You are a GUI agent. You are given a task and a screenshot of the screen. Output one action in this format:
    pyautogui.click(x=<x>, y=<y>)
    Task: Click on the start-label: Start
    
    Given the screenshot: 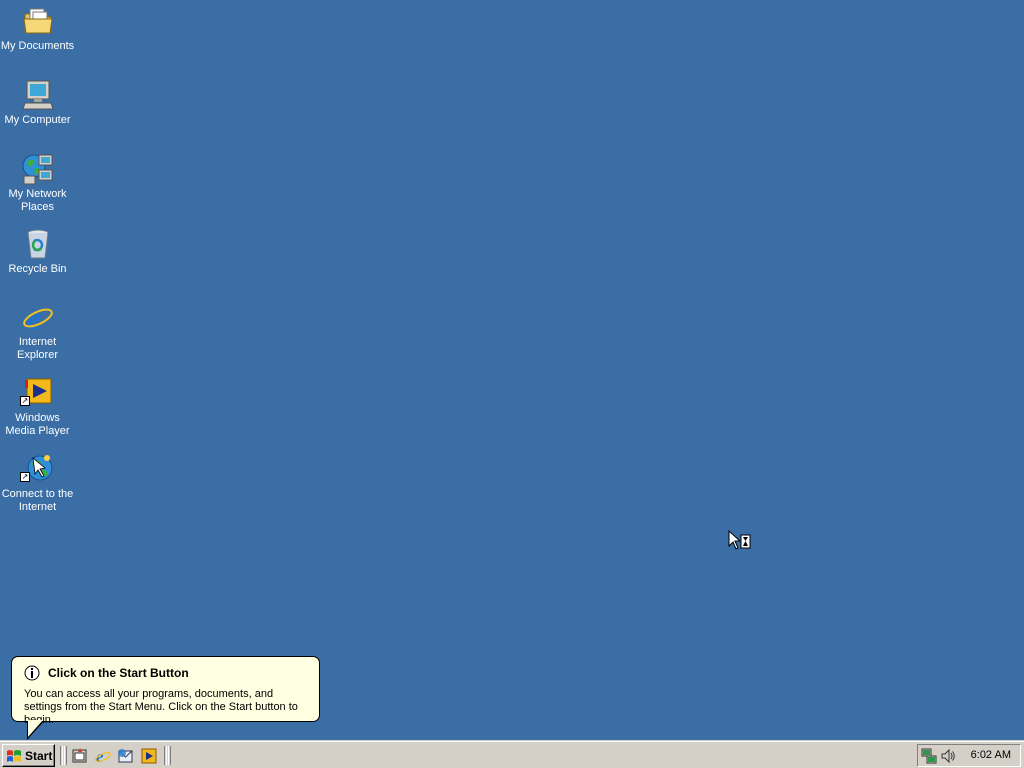 What is the action you would take?
    pyautogui.click(x=39, y=755)
    